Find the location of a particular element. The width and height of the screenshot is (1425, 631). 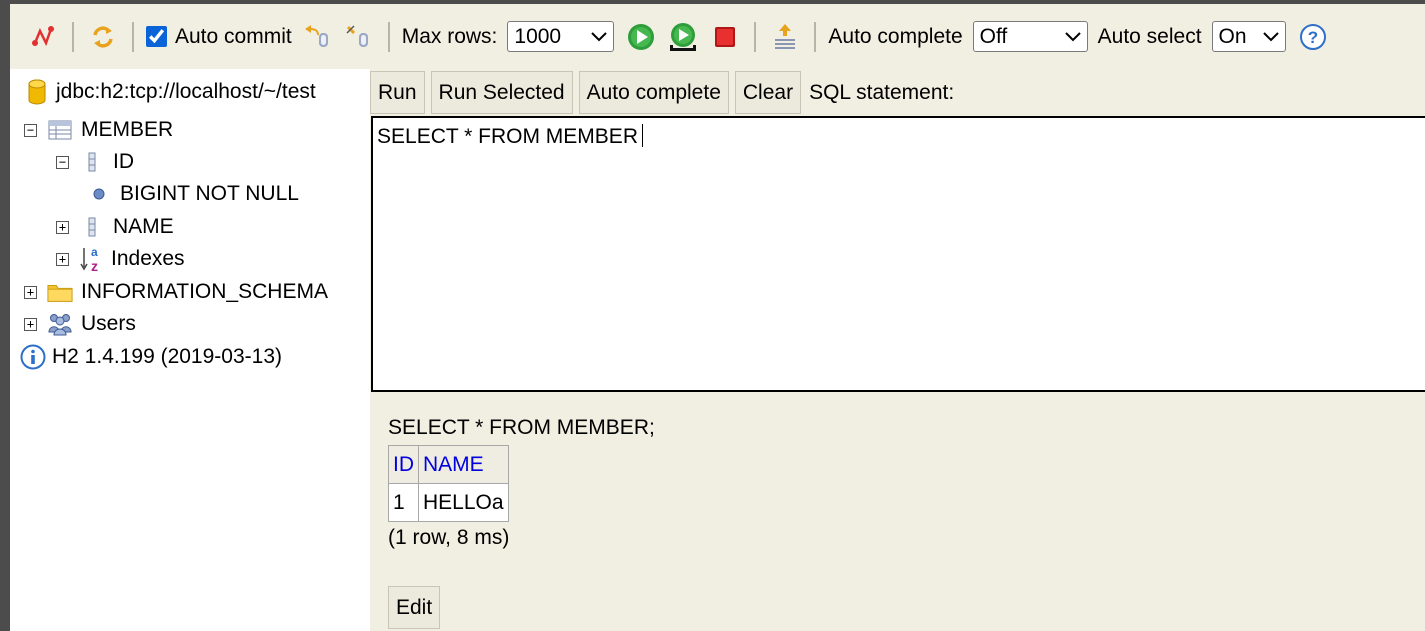

run-selected-icon is located at coordinates (683, 37).